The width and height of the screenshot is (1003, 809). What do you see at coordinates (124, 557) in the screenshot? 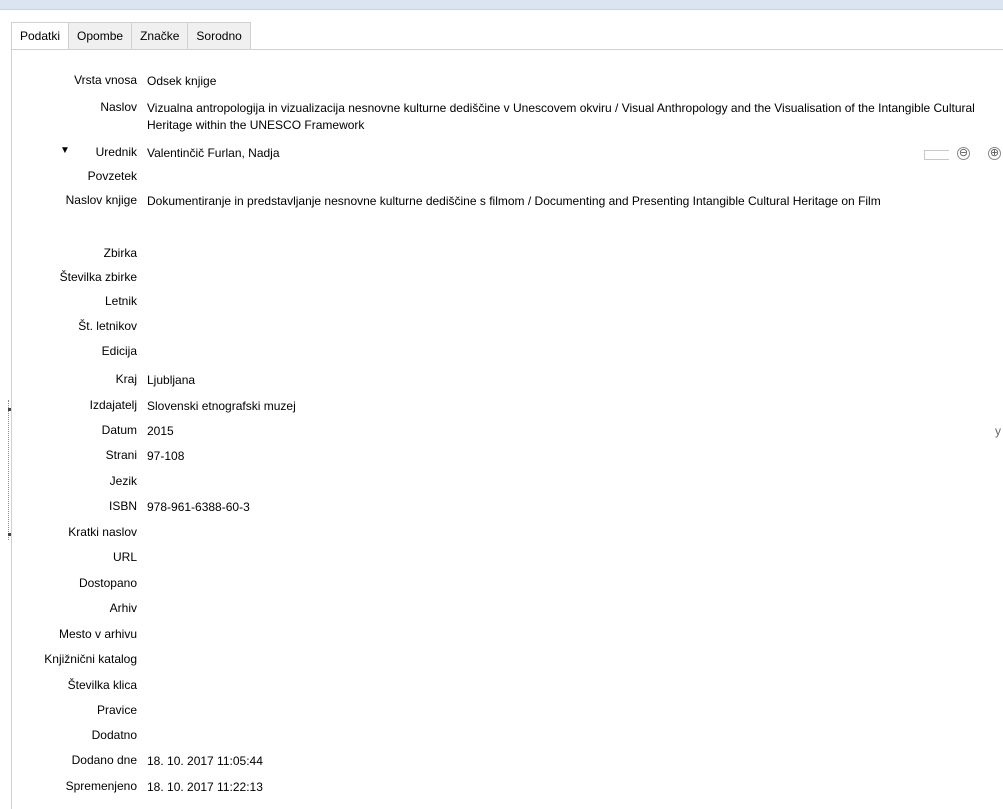
I see `field-label: URL` at bounding box center [124, 557].